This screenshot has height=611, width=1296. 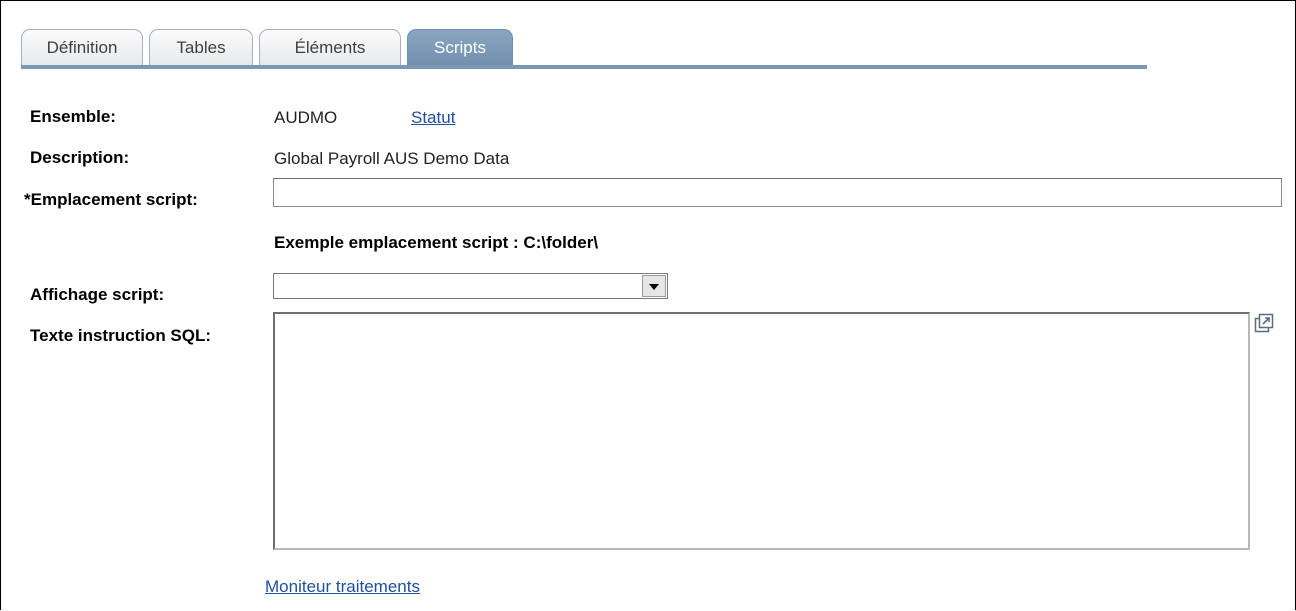 What do you see at coordinates (777, 192) in the screenshot?
I see `emplacement-script-input` at bounding box center [777, 192].